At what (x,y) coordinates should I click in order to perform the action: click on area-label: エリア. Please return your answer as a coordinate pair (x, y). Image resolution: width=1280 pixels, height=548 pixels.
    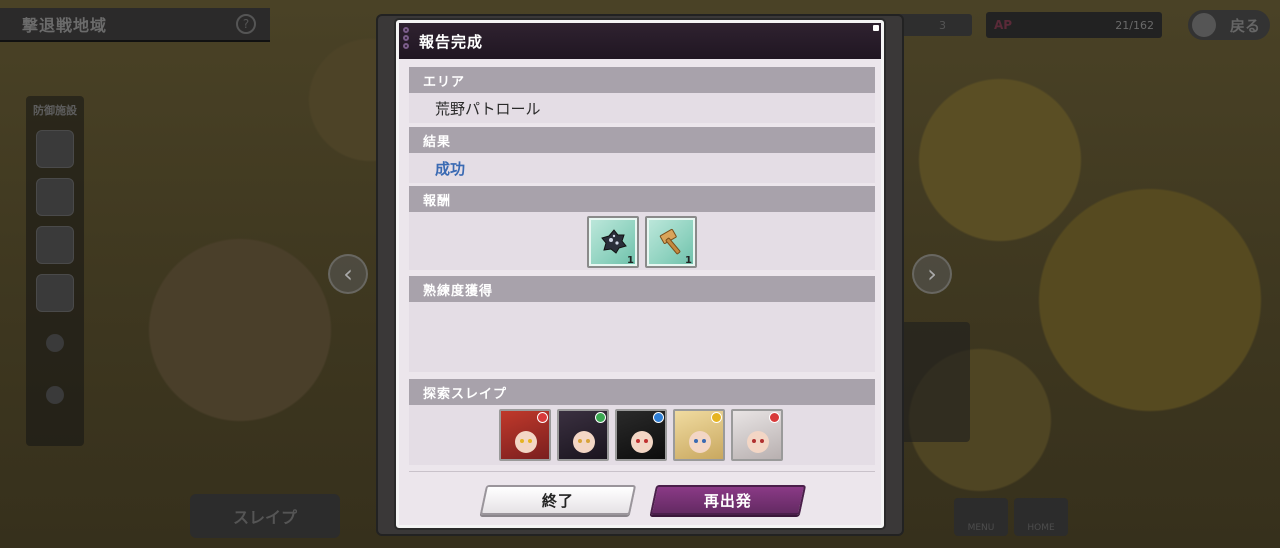
    Looking at the image, I should click on (444, 82).